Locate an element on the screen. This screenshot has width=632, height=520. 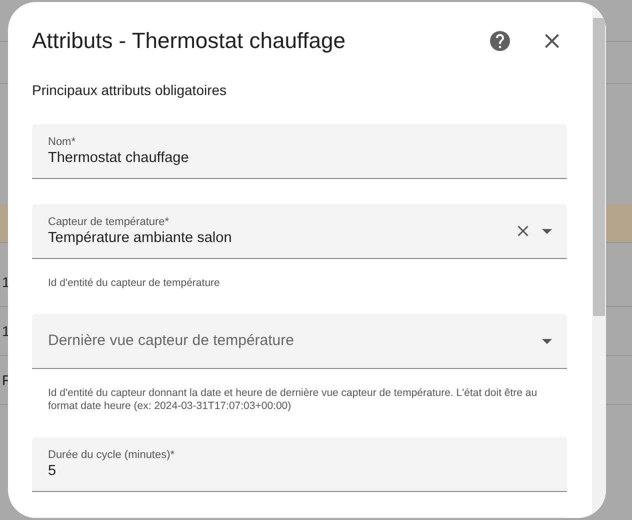
helper-text: Id d'entité du capteur donnant la date et heure de dernière vue capteur de température. L'état doit être au format date heure (ex: 2024-03-31T17:07:03+00:00) is located at coordinates (292, 399).